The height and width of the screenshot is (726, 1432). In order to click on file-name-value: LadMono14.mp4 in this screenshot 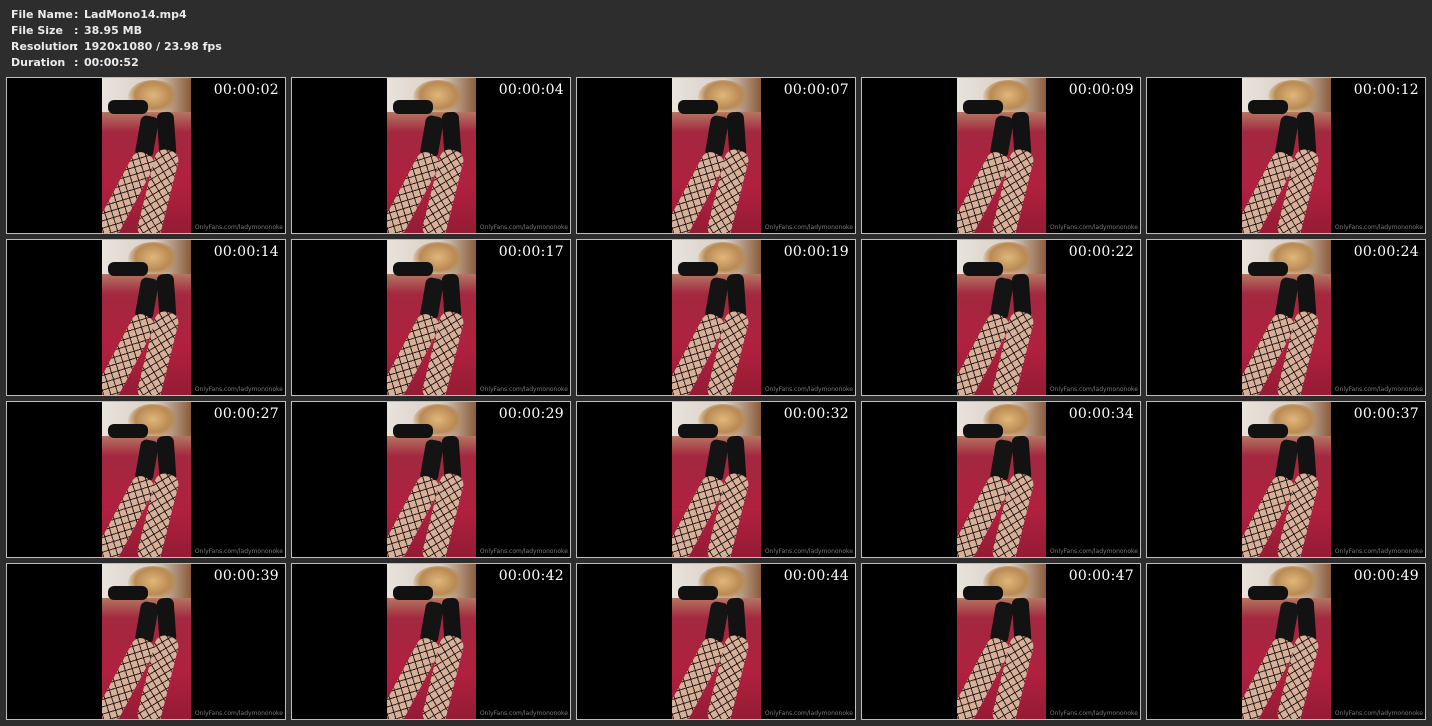, I will do `click(135, 14)`.